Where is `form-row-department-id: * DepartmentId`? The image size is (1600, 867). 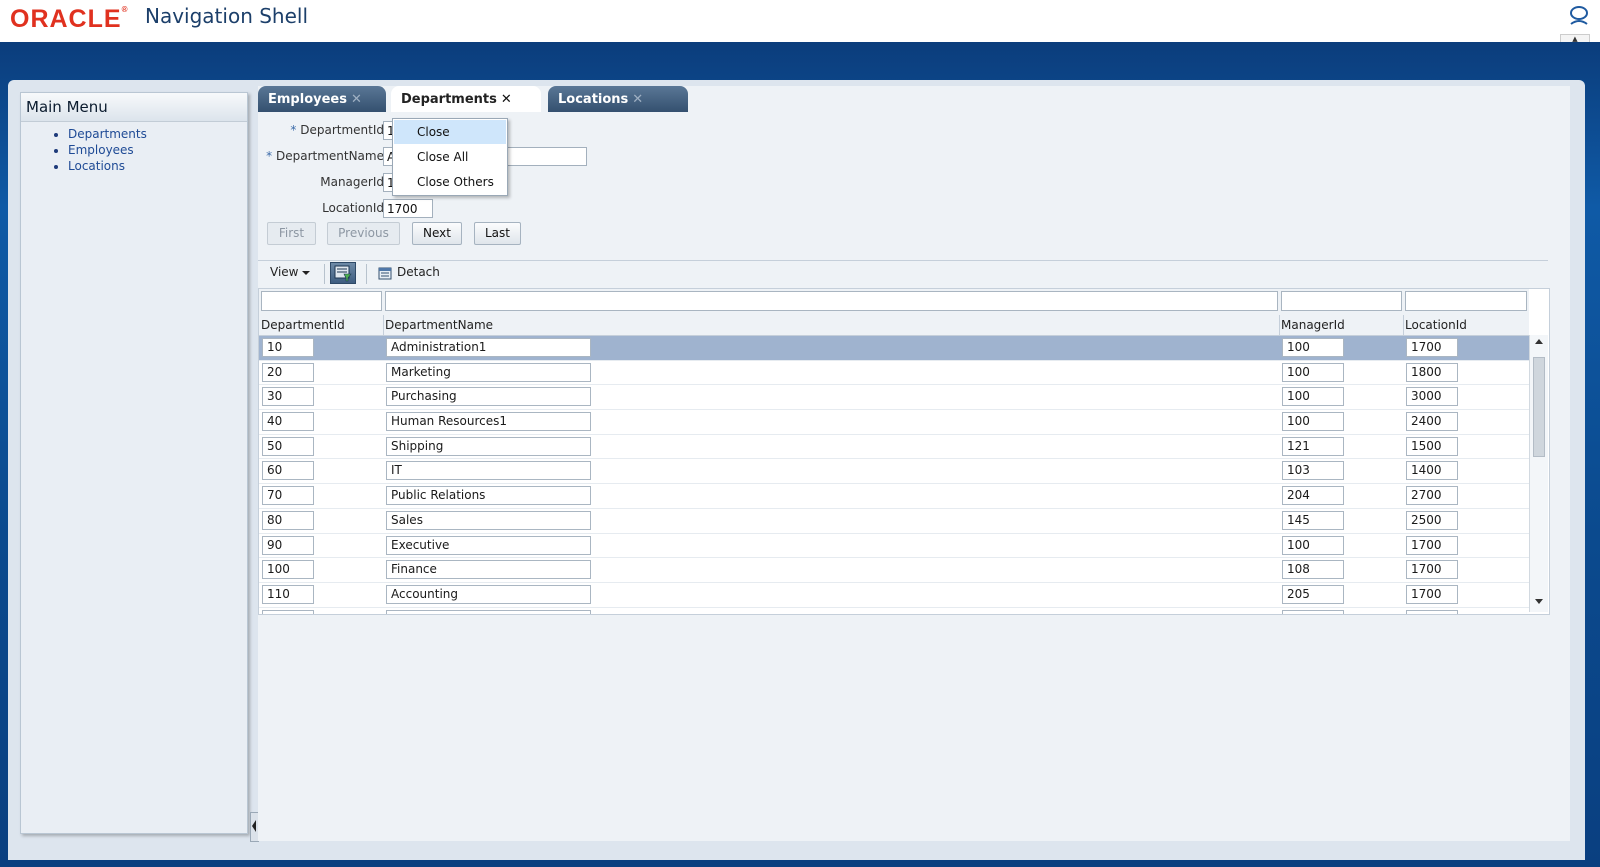
form-row-department-id: * DepartmentId is located at coordinates (321, 131).